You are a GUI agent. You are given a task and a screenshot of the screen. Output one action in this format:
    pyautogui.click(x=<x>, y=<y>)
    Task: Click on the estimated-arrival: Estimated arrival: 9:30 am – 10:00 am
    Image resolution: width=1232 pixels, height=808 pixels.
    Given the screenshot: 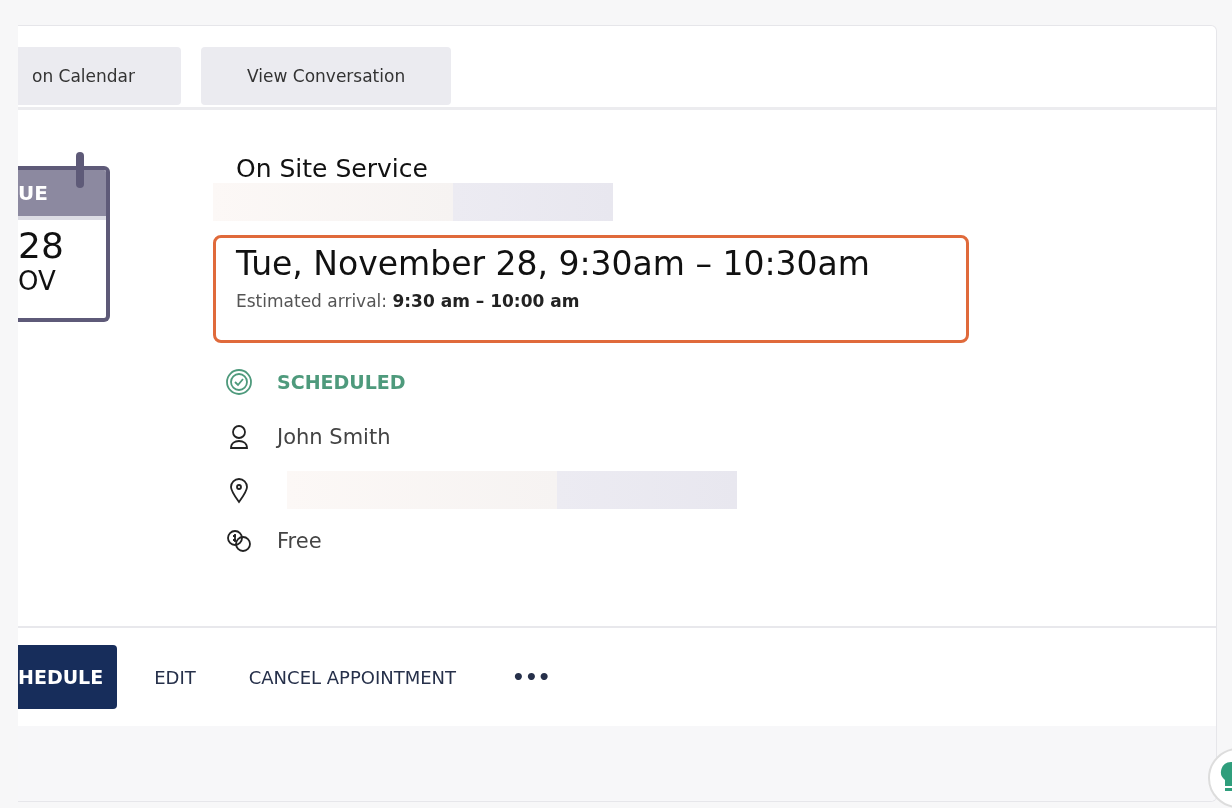 What is the action you would take?
    pyautogui.click(x=408, y=301)
    